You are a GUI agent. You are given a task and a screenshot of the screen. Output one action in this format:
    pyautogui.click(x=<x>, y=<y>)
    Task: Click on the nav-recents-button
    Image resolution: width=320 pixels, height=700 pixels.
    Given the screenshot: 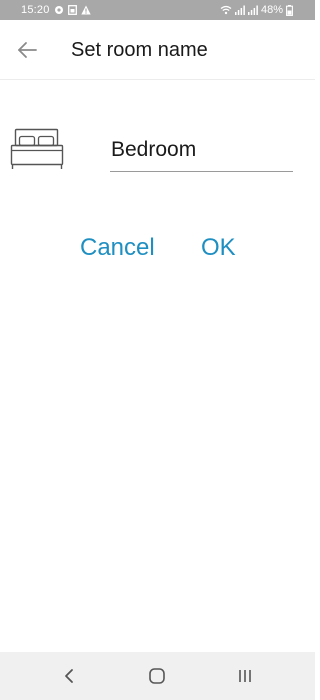 What is the action you would take?
    pyautogui.click(x=245, y=676)
    